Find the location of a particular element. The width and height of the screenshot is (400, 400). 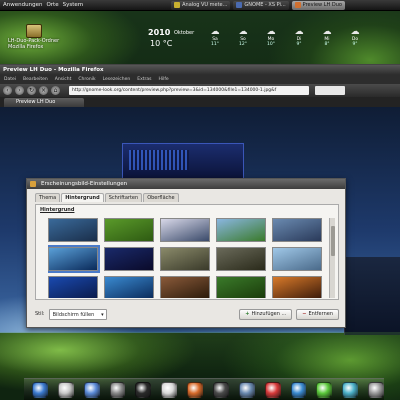

forecast-day: ☁ Mi 8° is located at coordinates (327, 37).